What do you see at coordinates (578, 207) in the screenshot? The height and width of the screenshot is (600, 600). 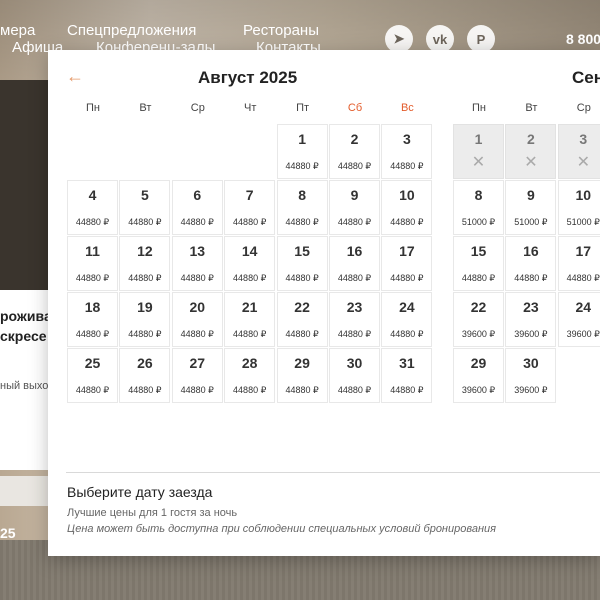 I see `calendar-day: 10 51000 ₽` at bounding box center [578, 207].